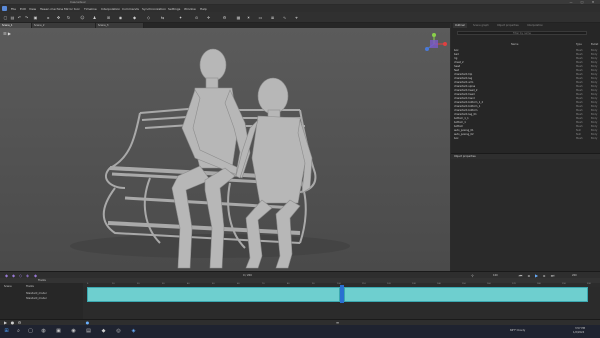 The height and width of the screenshot is (338, 600). I want to click on menu-settings: Settings, so click(174, 9).